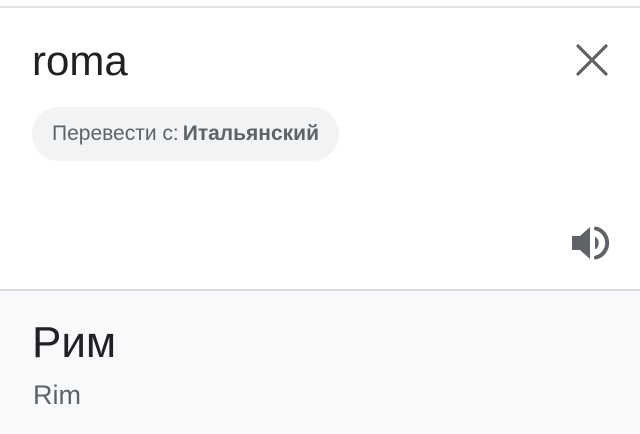 Image resolution: width=640 pixels, height=434 pixels. Describe the element at coordinates (251, 133) in the screenshot. I see `detected-language-name: Итальянский` at that location.